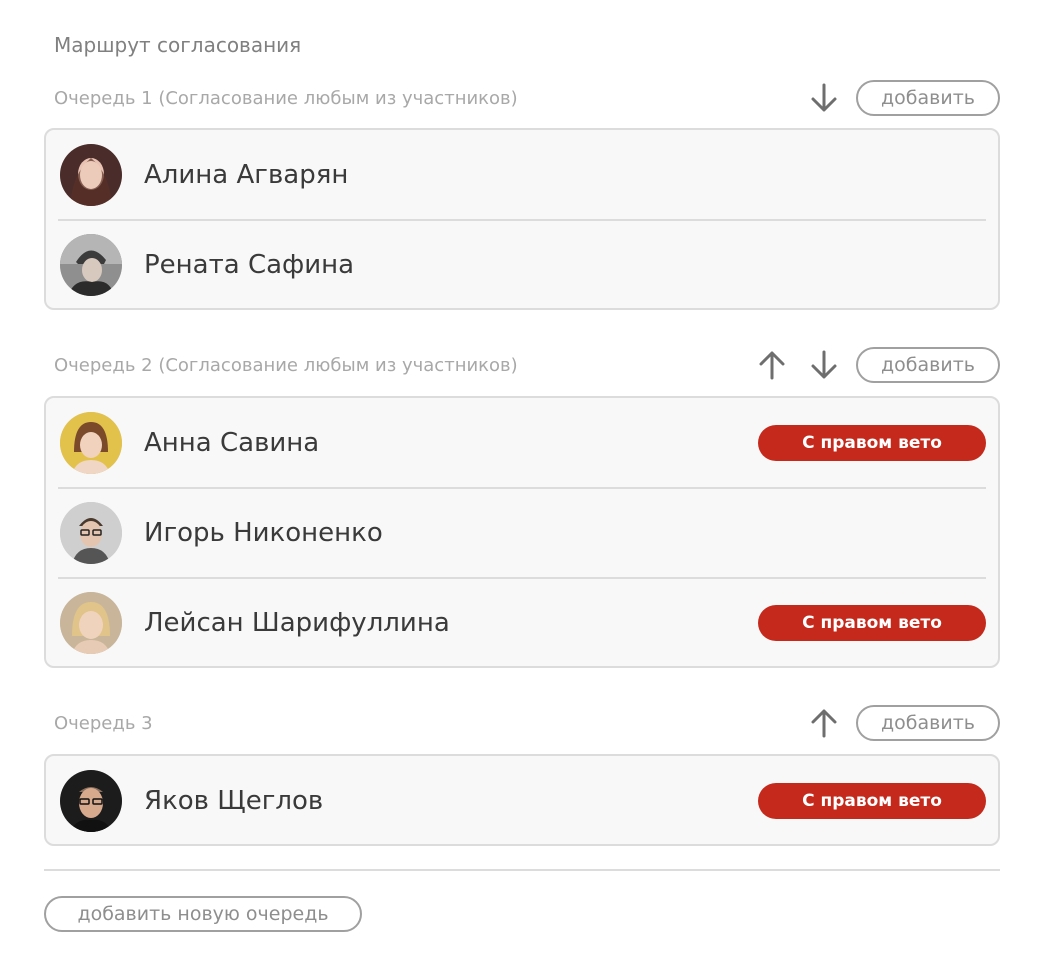 The width and height of the screenshot is (1044, 956). What do you see at coordinates (522, 622) in the screenshot?
I see `list-item: Лейсан Шарифуллина С правом вето` at bounding box center [522, 622].